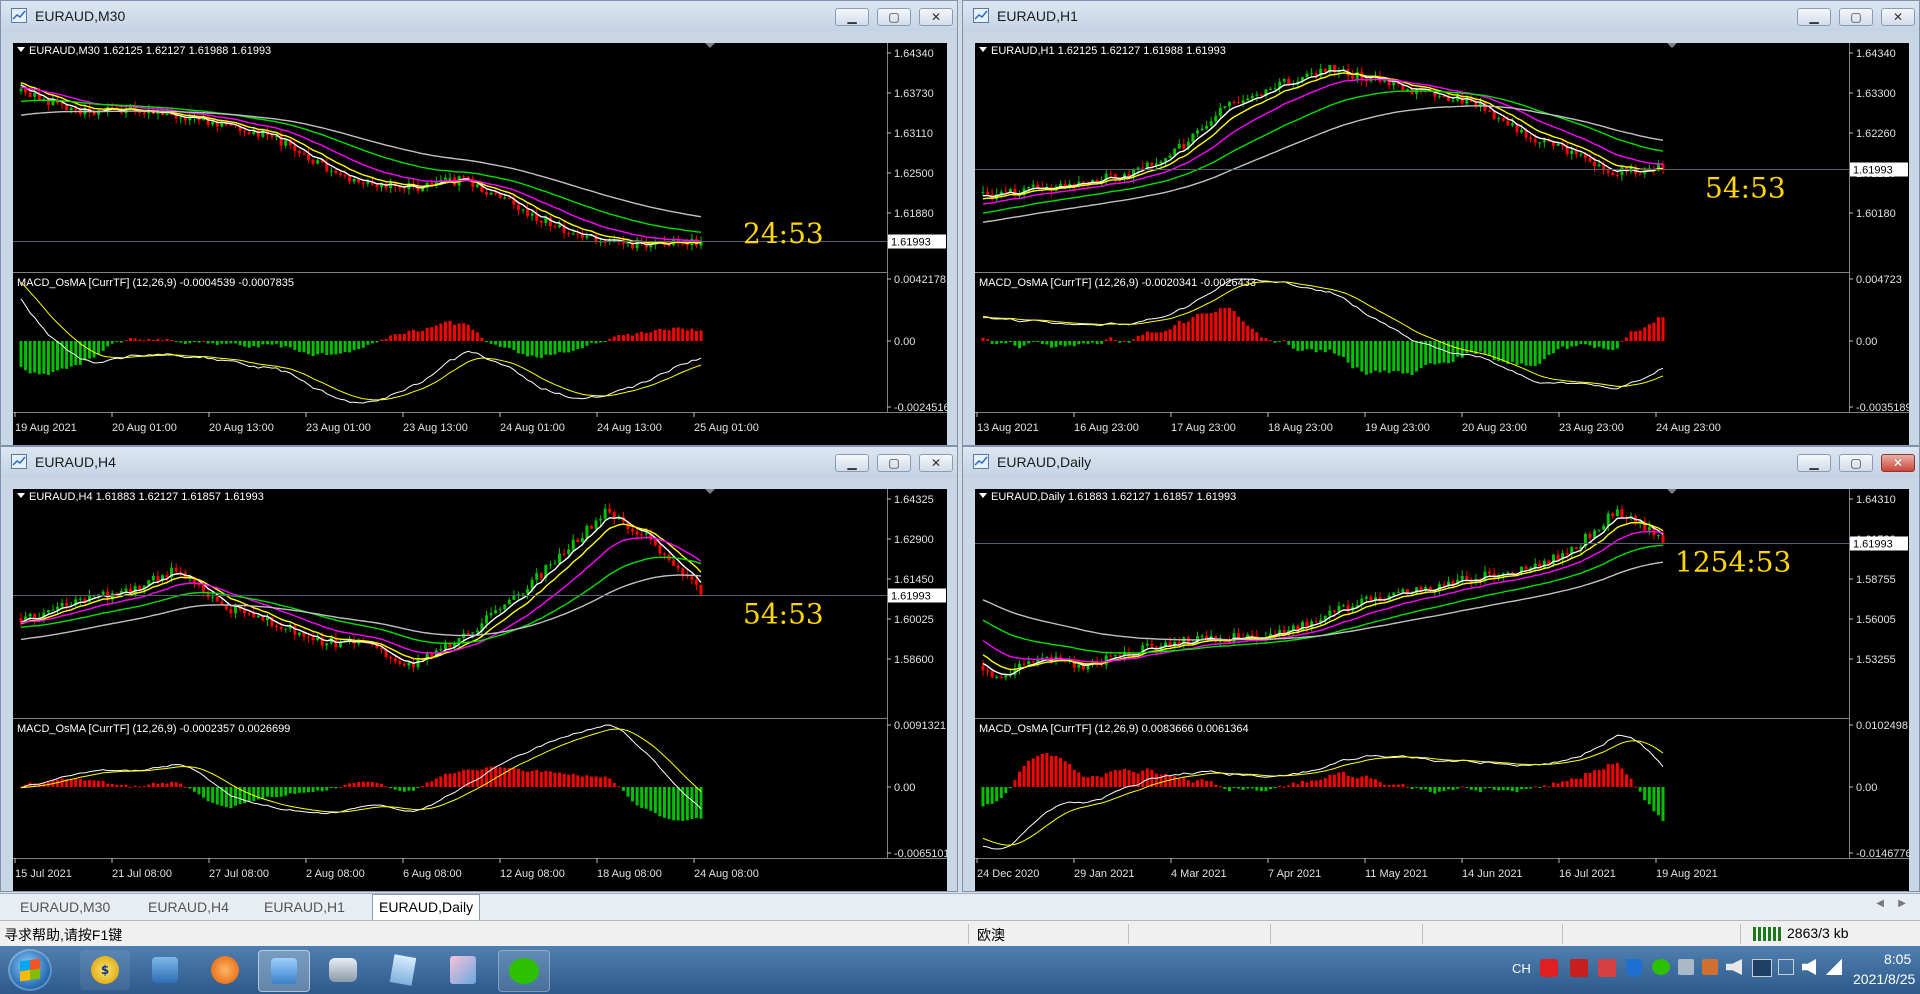  What do you see at coordinates (1876, 500) in the screenshot?
I see `price-tick-label: 1.64310` at bounding box center [1876, 500].